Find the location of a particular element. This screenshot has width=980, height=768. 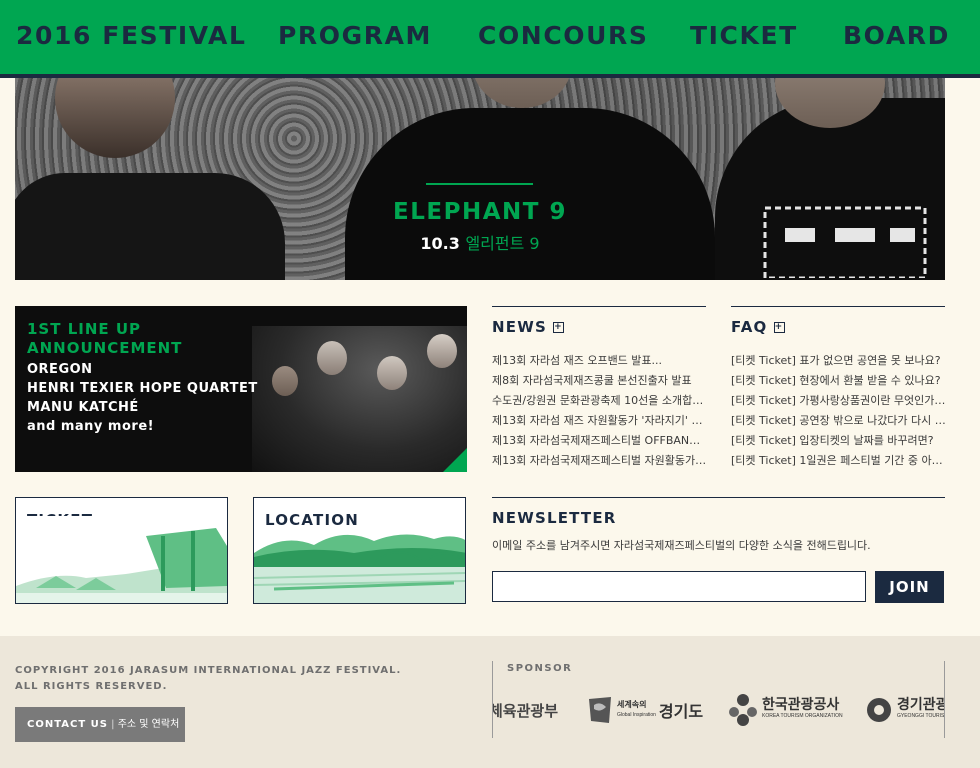

news-item: 제13회 자라섬 재즈 자원활동가 '자라지기' 모집 is located at coordinates (599, 421).